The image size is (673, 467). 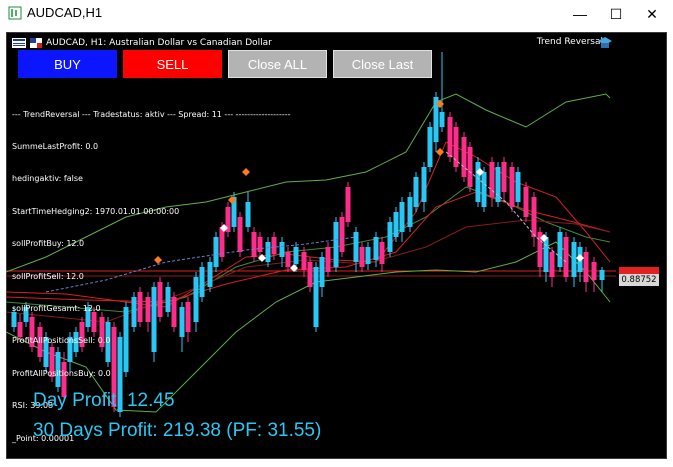 I want to click on thirty-day-profit-label: 30 Days Profit: 219.38 (PF: 31.55), so click(x=177, y=430).